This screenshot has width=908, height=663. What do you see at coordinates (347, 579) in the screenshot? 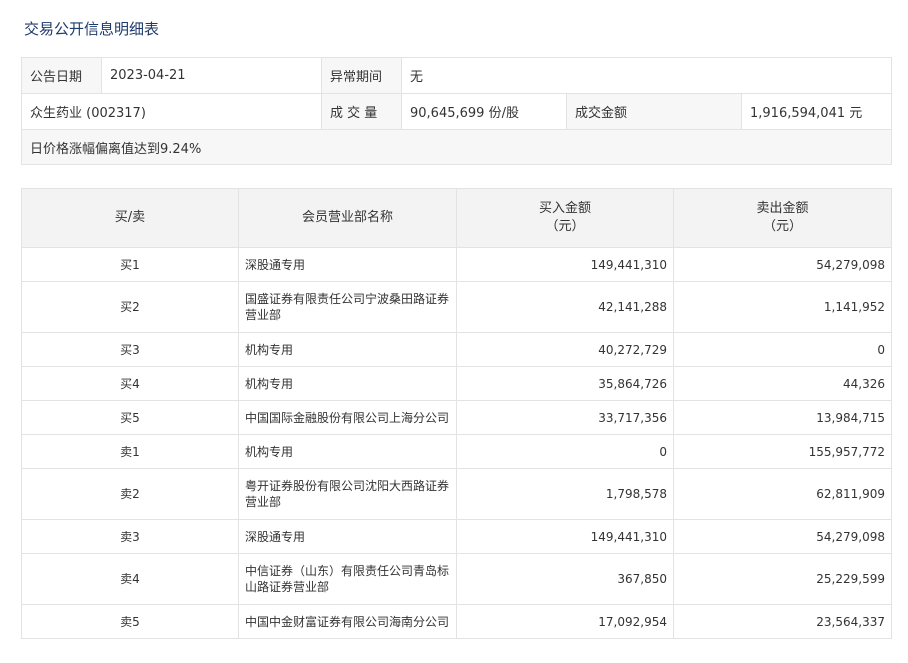
I see `row-dept: 中信证券（山东）有限责任公司青岛标山路证券营业部` at bounding box center [347, 579].